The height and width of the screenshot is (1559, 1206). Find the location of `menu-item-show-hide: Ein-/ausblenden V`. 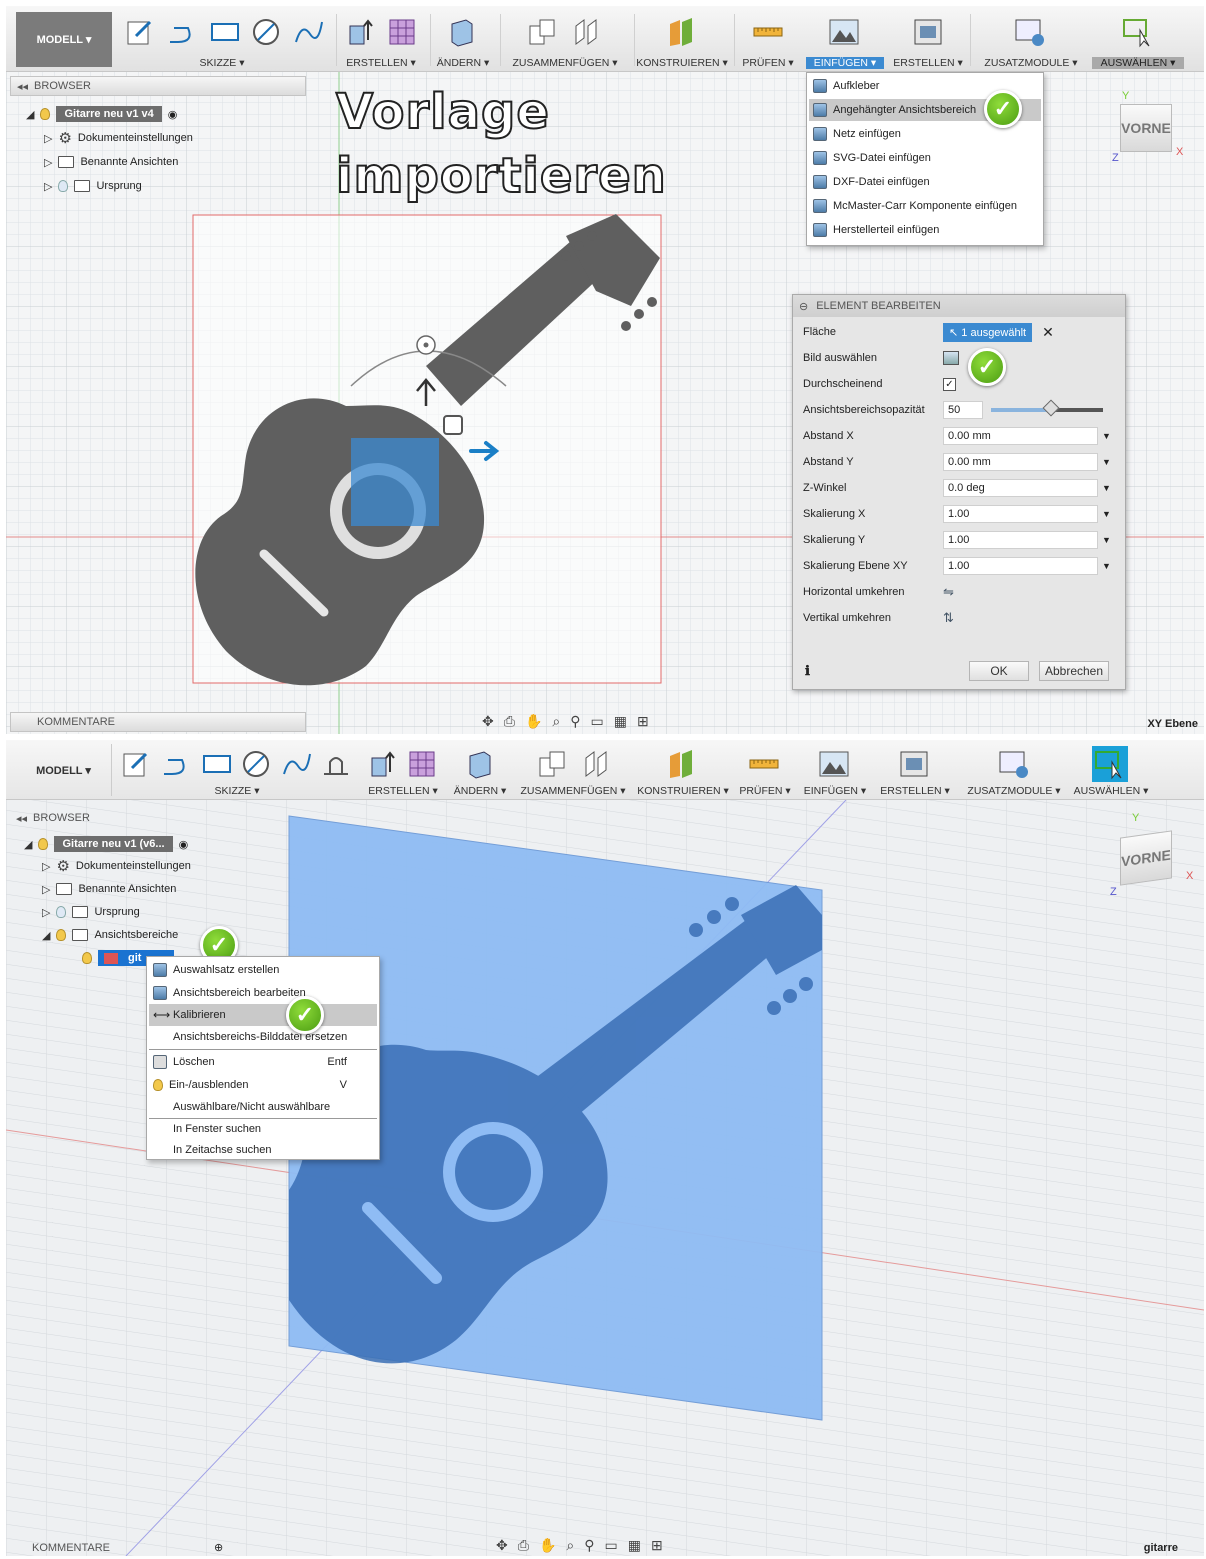

menu-item-show-hide: Ein-/ausblenden V is located at coordinates (263, 1085).